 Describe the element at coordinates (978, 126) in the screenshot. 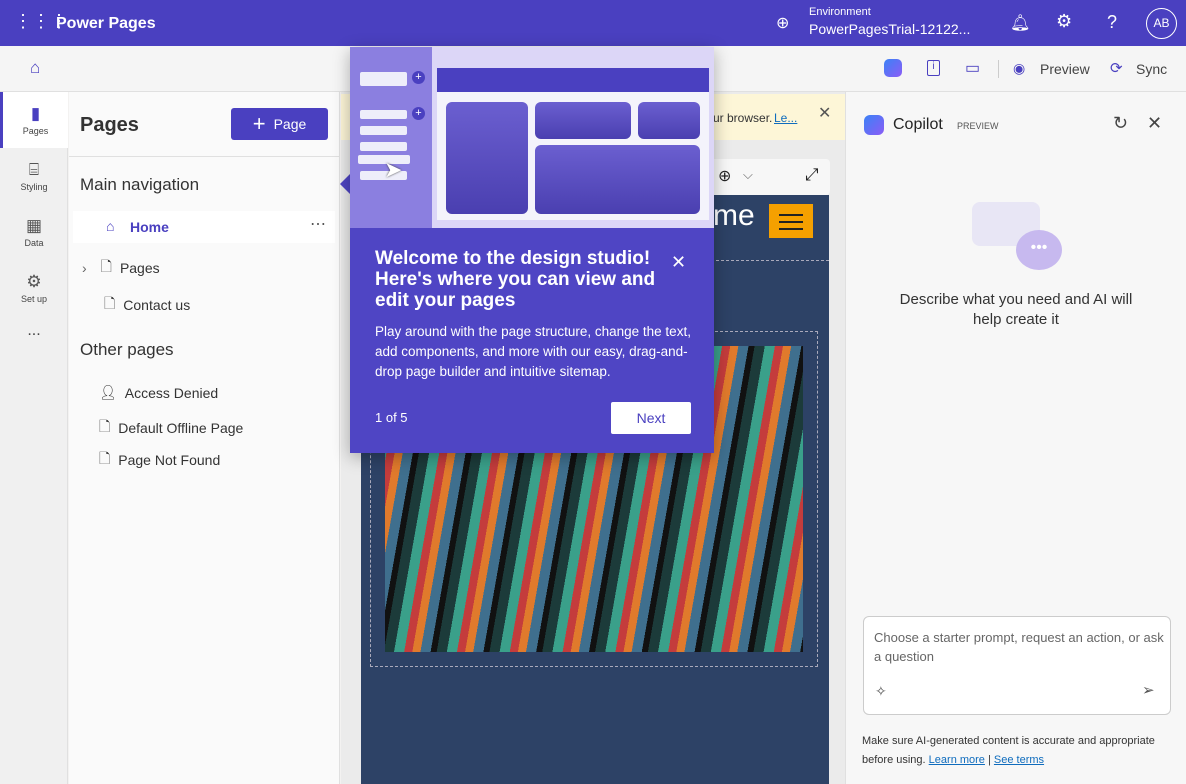

I see `preview-badge: PREVIEW` at that location.